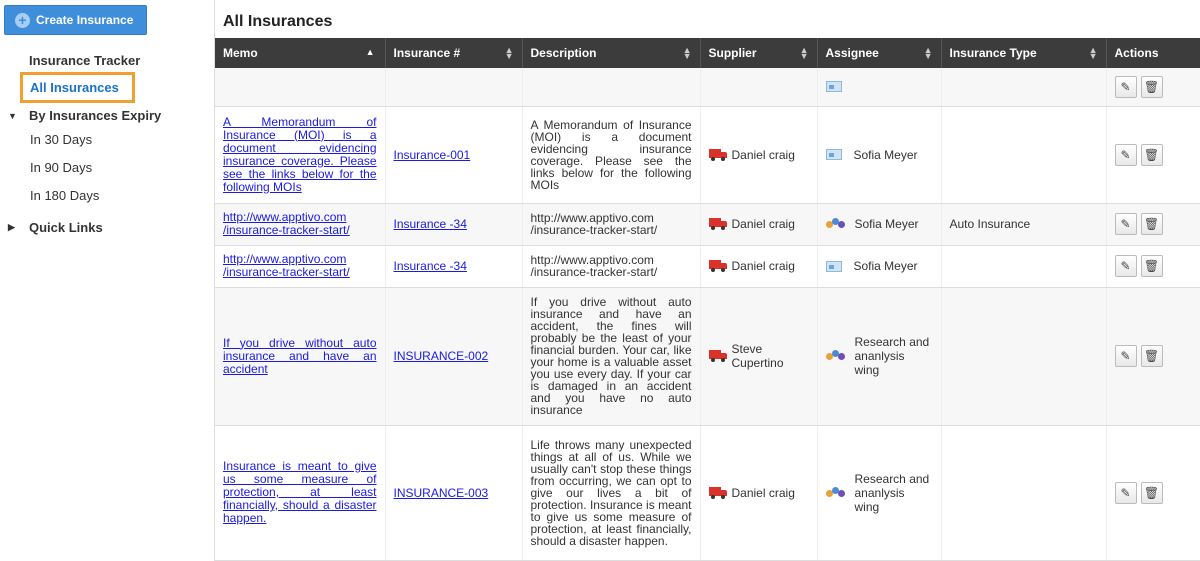 The width and height of the screenshot is (1200, 561). What do you see at coordinates (441, 356) in the screenshot?
I see `insurance-number-link: INSURANCE-002` at bounding box center [441, 356].